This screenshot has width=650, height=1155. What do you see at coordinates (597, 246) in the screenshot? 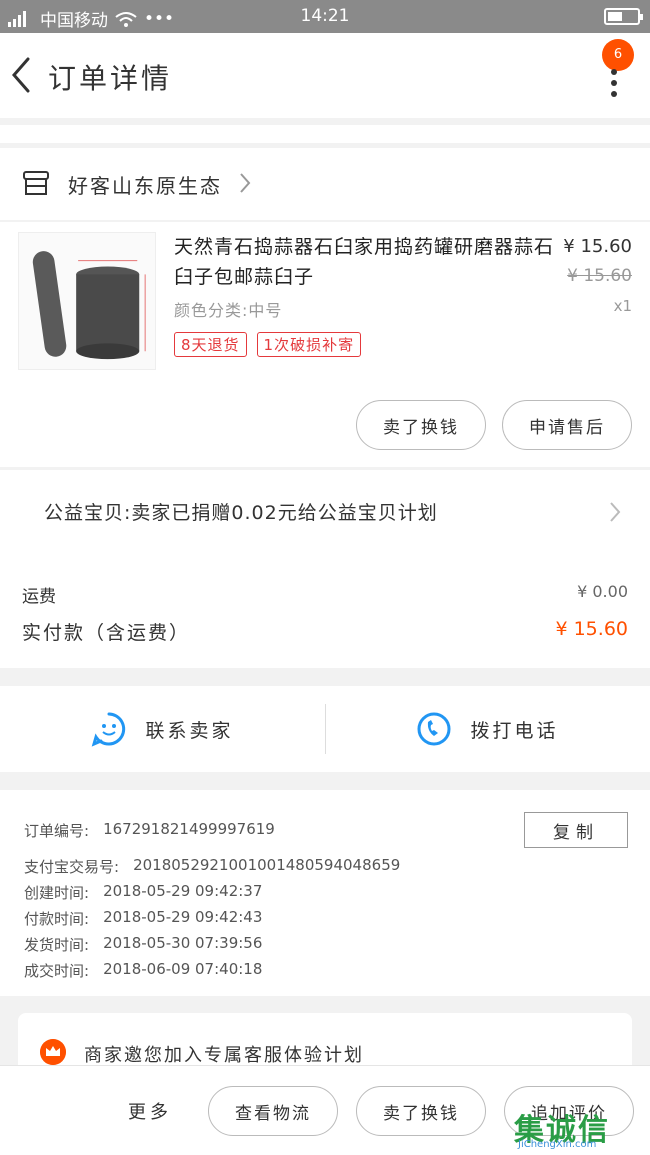
I see `product-price: ¥ 15.60` at bounding box center [597, 246].